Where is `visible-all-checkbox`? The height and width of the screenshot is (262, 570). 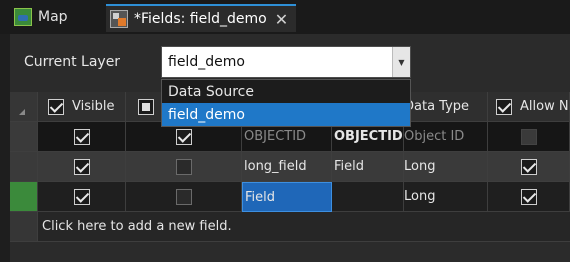 visible-all-checkbox is located at coordinates (56, 106).